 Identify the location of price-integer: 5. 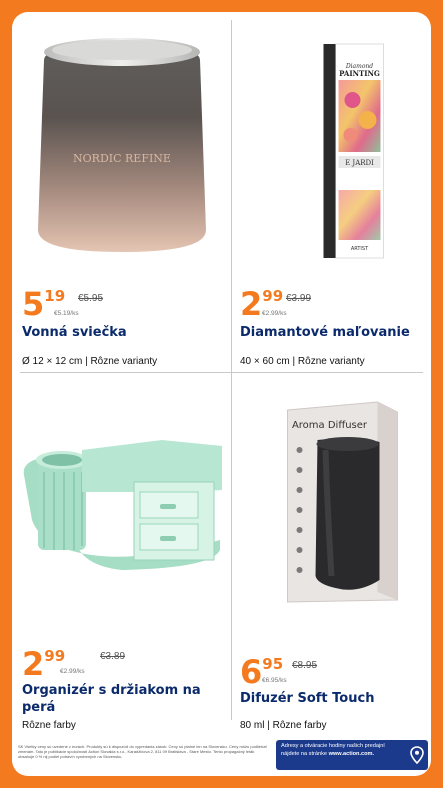
(33, 304).